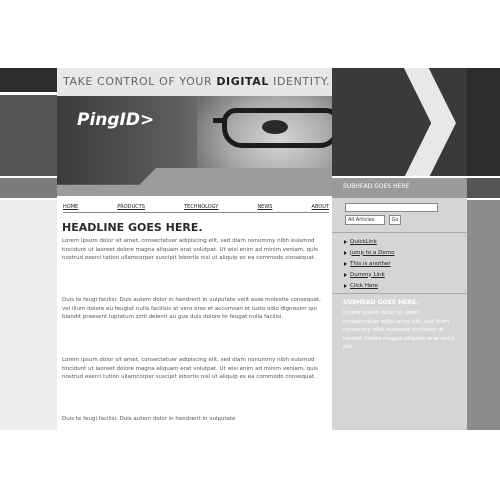 The height and width of the screenshot is (500, 500). I want to click on right-dark-block, so click(483, 122).